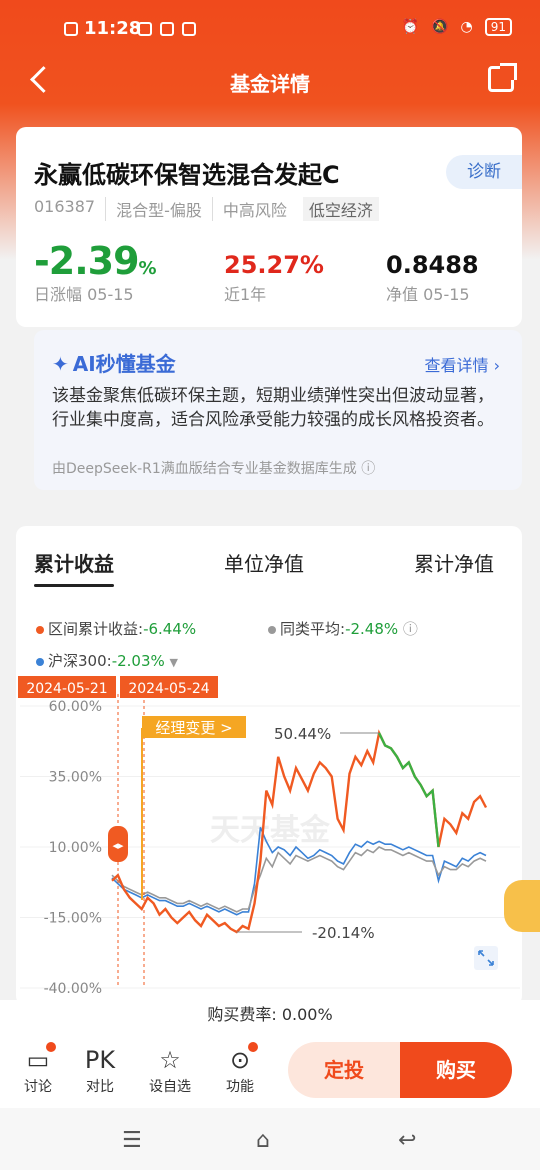 The width and height of the screenshot is (540, 1170). Describe the element at coordinates (118, 845) in the screenshot. I see `drag-handle-arrows: ◂▸` at that location.